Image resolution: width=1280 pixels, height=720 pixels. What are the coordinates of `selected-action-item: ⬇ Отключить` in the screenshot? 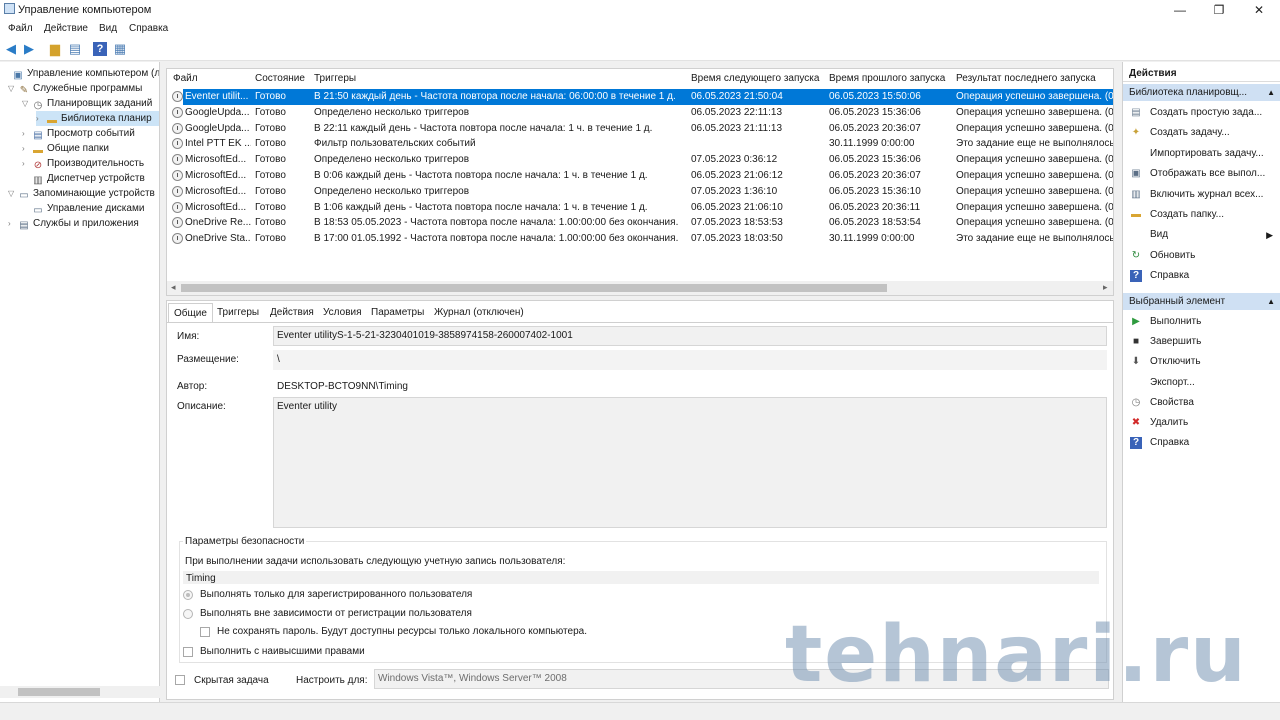 It's located at (1201, 362).